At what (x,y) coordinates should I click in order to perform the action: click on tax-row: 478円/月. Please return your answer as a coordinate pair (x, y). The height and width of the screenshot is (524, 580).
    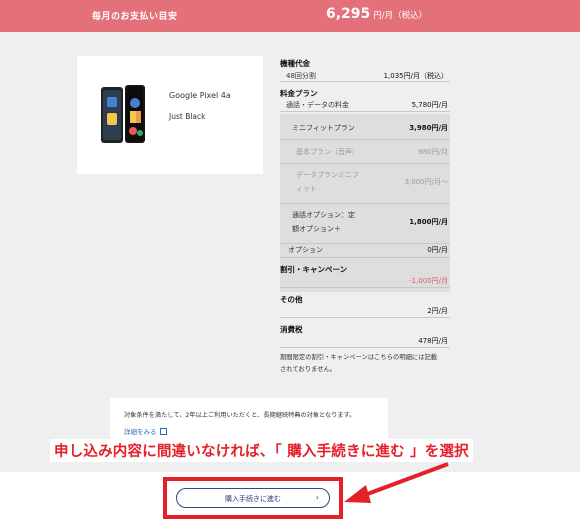
    Looking at the image, I should click on (365, 341).